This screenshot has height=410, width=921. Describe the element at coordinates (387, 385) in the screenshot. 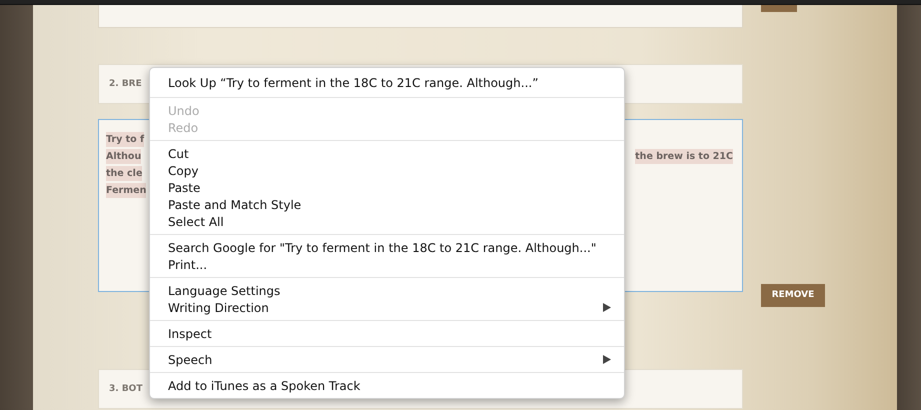

I see `menu-item: Add to iTunes as a Spoken Track` at that location.